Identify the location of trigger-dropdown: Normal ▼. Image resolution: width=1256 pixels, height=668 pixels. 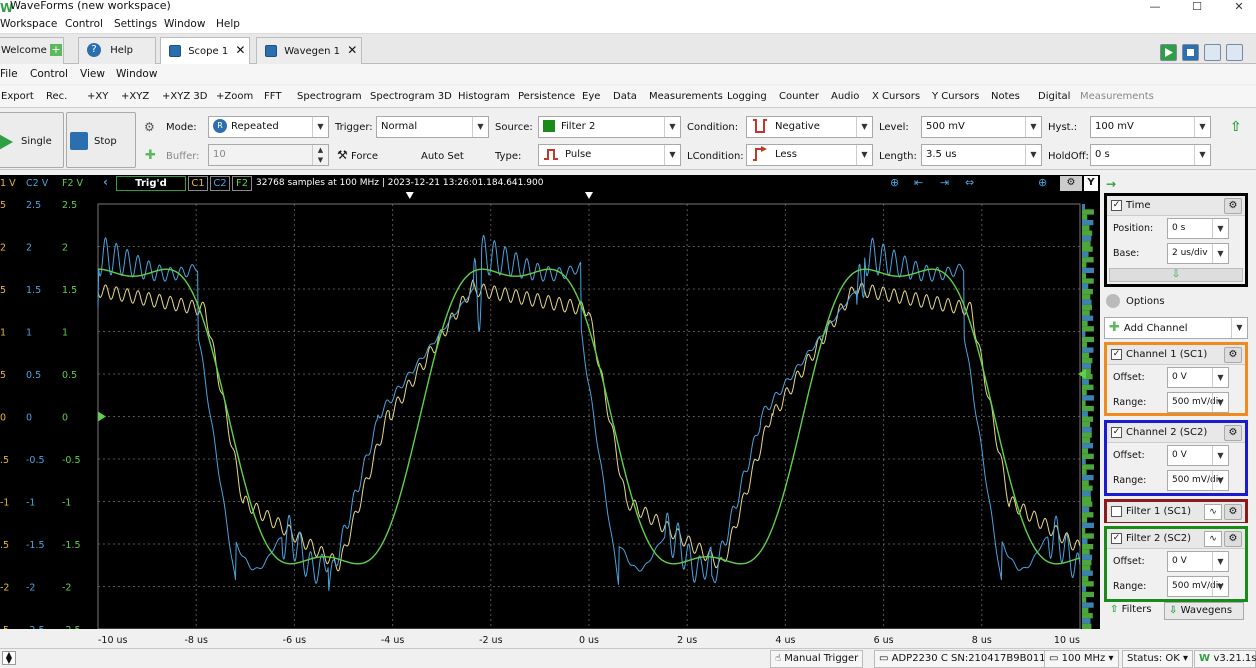
(432, 127).